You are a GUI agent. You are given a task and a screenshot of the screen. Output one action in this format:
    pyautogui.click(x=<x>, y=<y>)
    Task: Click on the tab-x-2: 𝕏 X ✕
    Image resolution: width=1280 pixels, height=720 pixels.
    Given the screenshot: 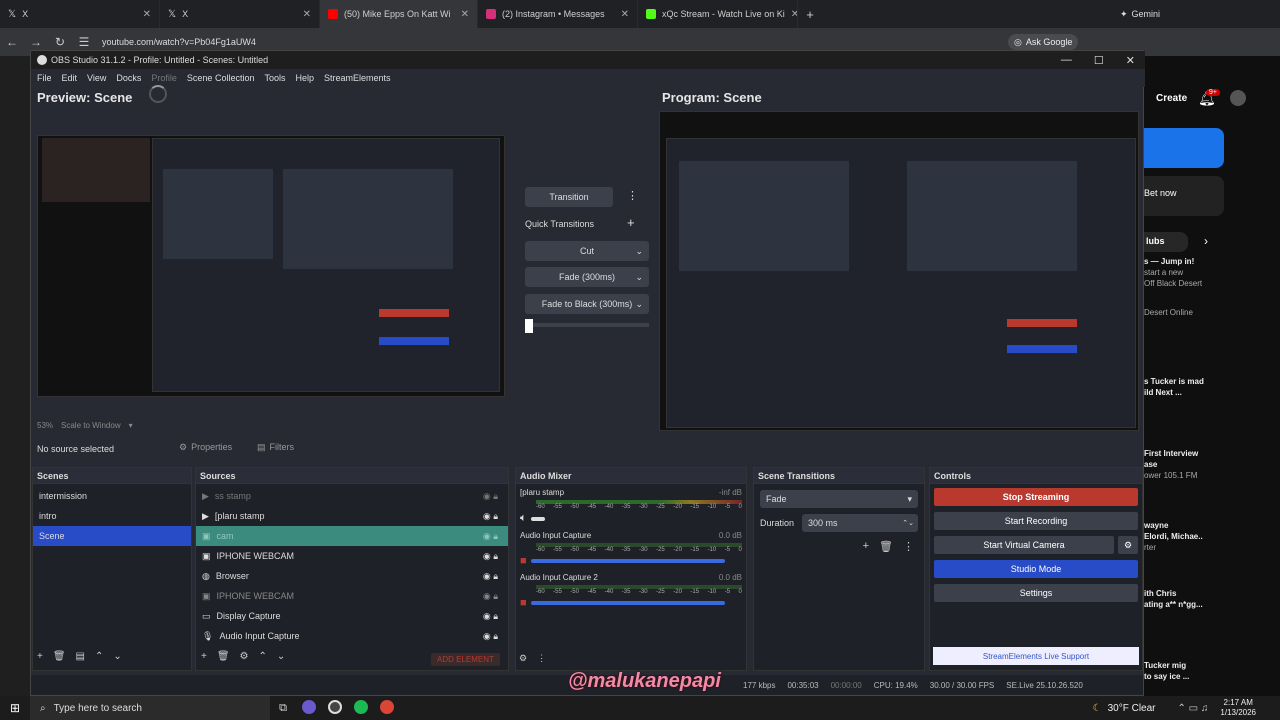 What is the action you would take?
    pyautogui.click(x=240, y=14)
    